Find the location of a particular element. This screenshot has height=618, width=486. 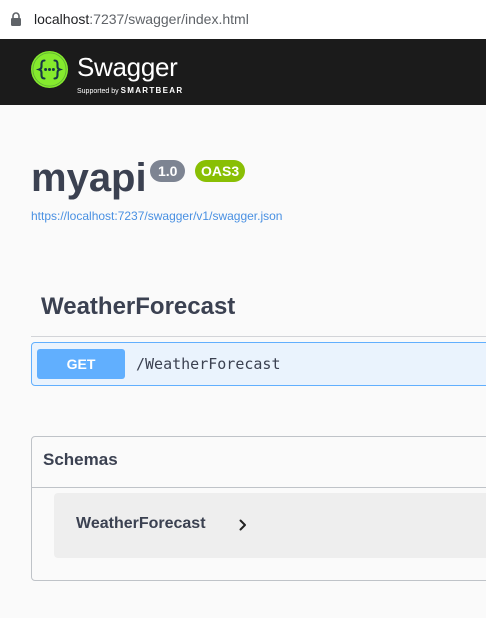

browser-address-bar: localhost:7237/swagger/index.html is located at coordinates (243, 20).